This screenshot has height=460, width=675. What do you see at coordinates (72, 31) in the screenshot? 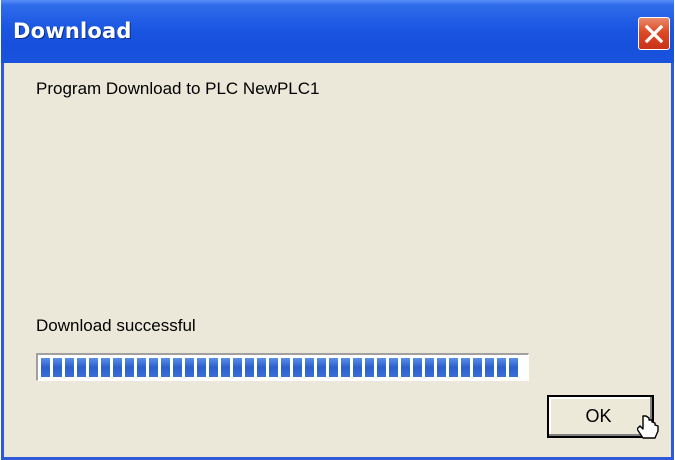
I see `window-title: Download` at bounding box center [72, 31].